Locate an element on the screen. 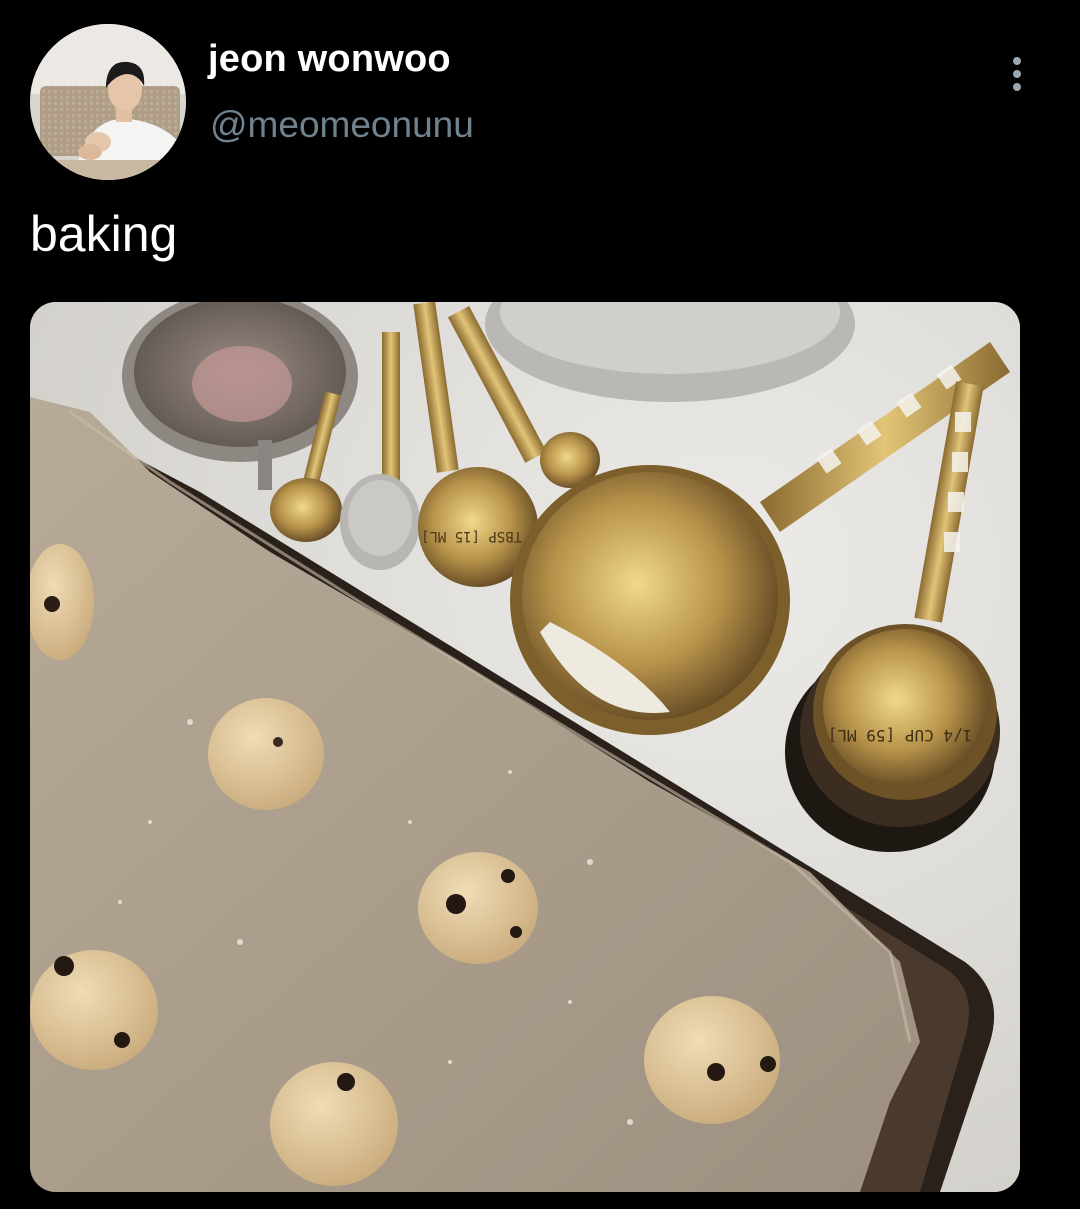  author-display-name: jeon wonwoo is located at coordinates (329, 59).